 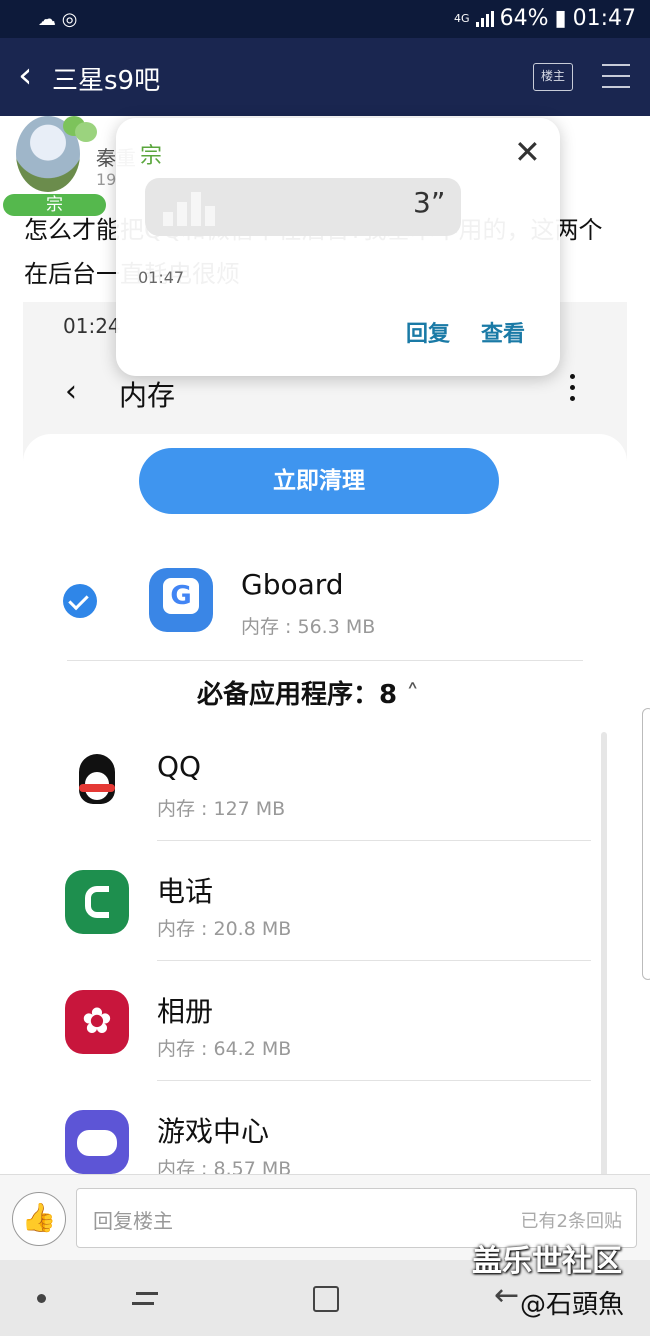 I want to click on top-navbar: ‹ 三星s9吧 楼主, so click(x=325, y=77).